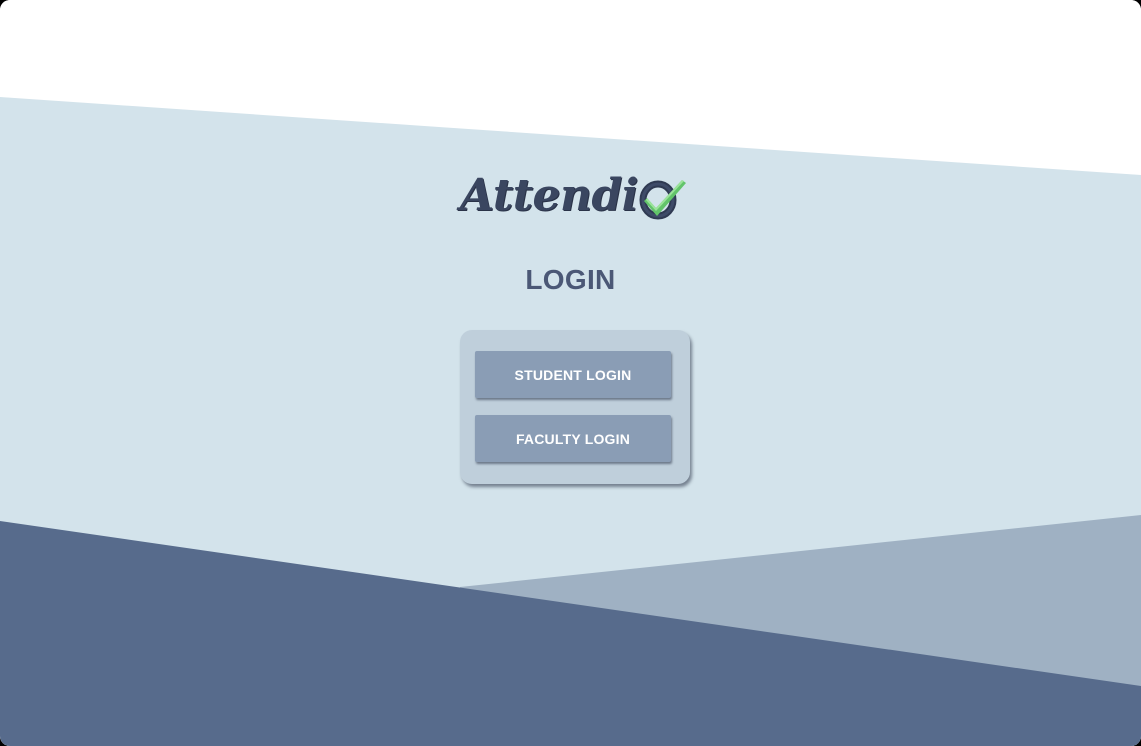  What do you see at coordinates (575, 407) in the screenshot?
I see `login-options-panel: STUDENT LOGIN FACULTY LOGIN` at bounding box center [575, 407].